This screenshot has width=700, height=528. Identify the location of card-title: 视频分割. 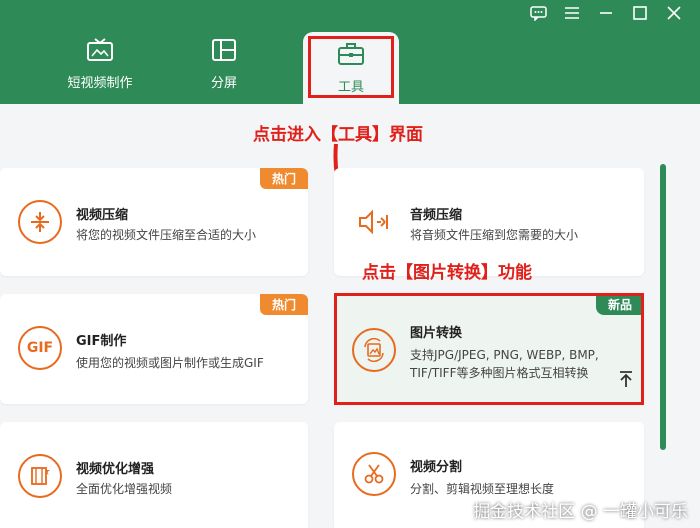
(436, 467).